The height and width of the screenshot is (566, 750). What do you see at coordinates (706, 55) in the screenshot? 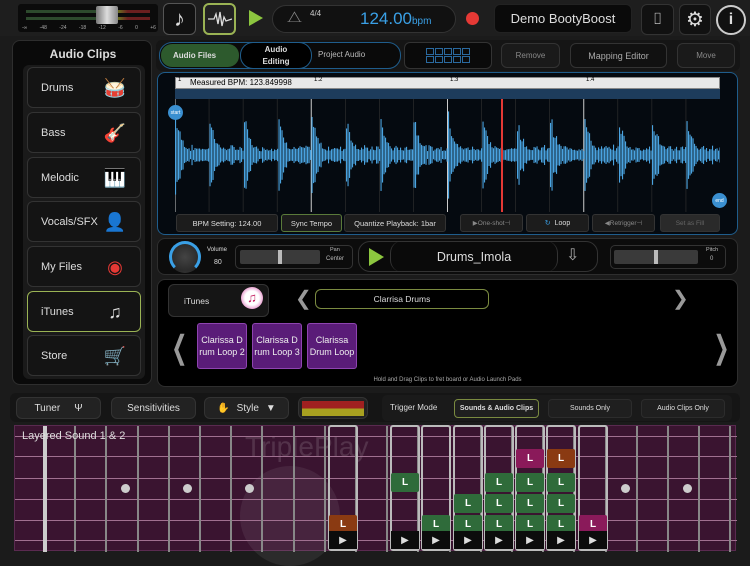
I see `move-button: Move` at bounding box center [706, 55].